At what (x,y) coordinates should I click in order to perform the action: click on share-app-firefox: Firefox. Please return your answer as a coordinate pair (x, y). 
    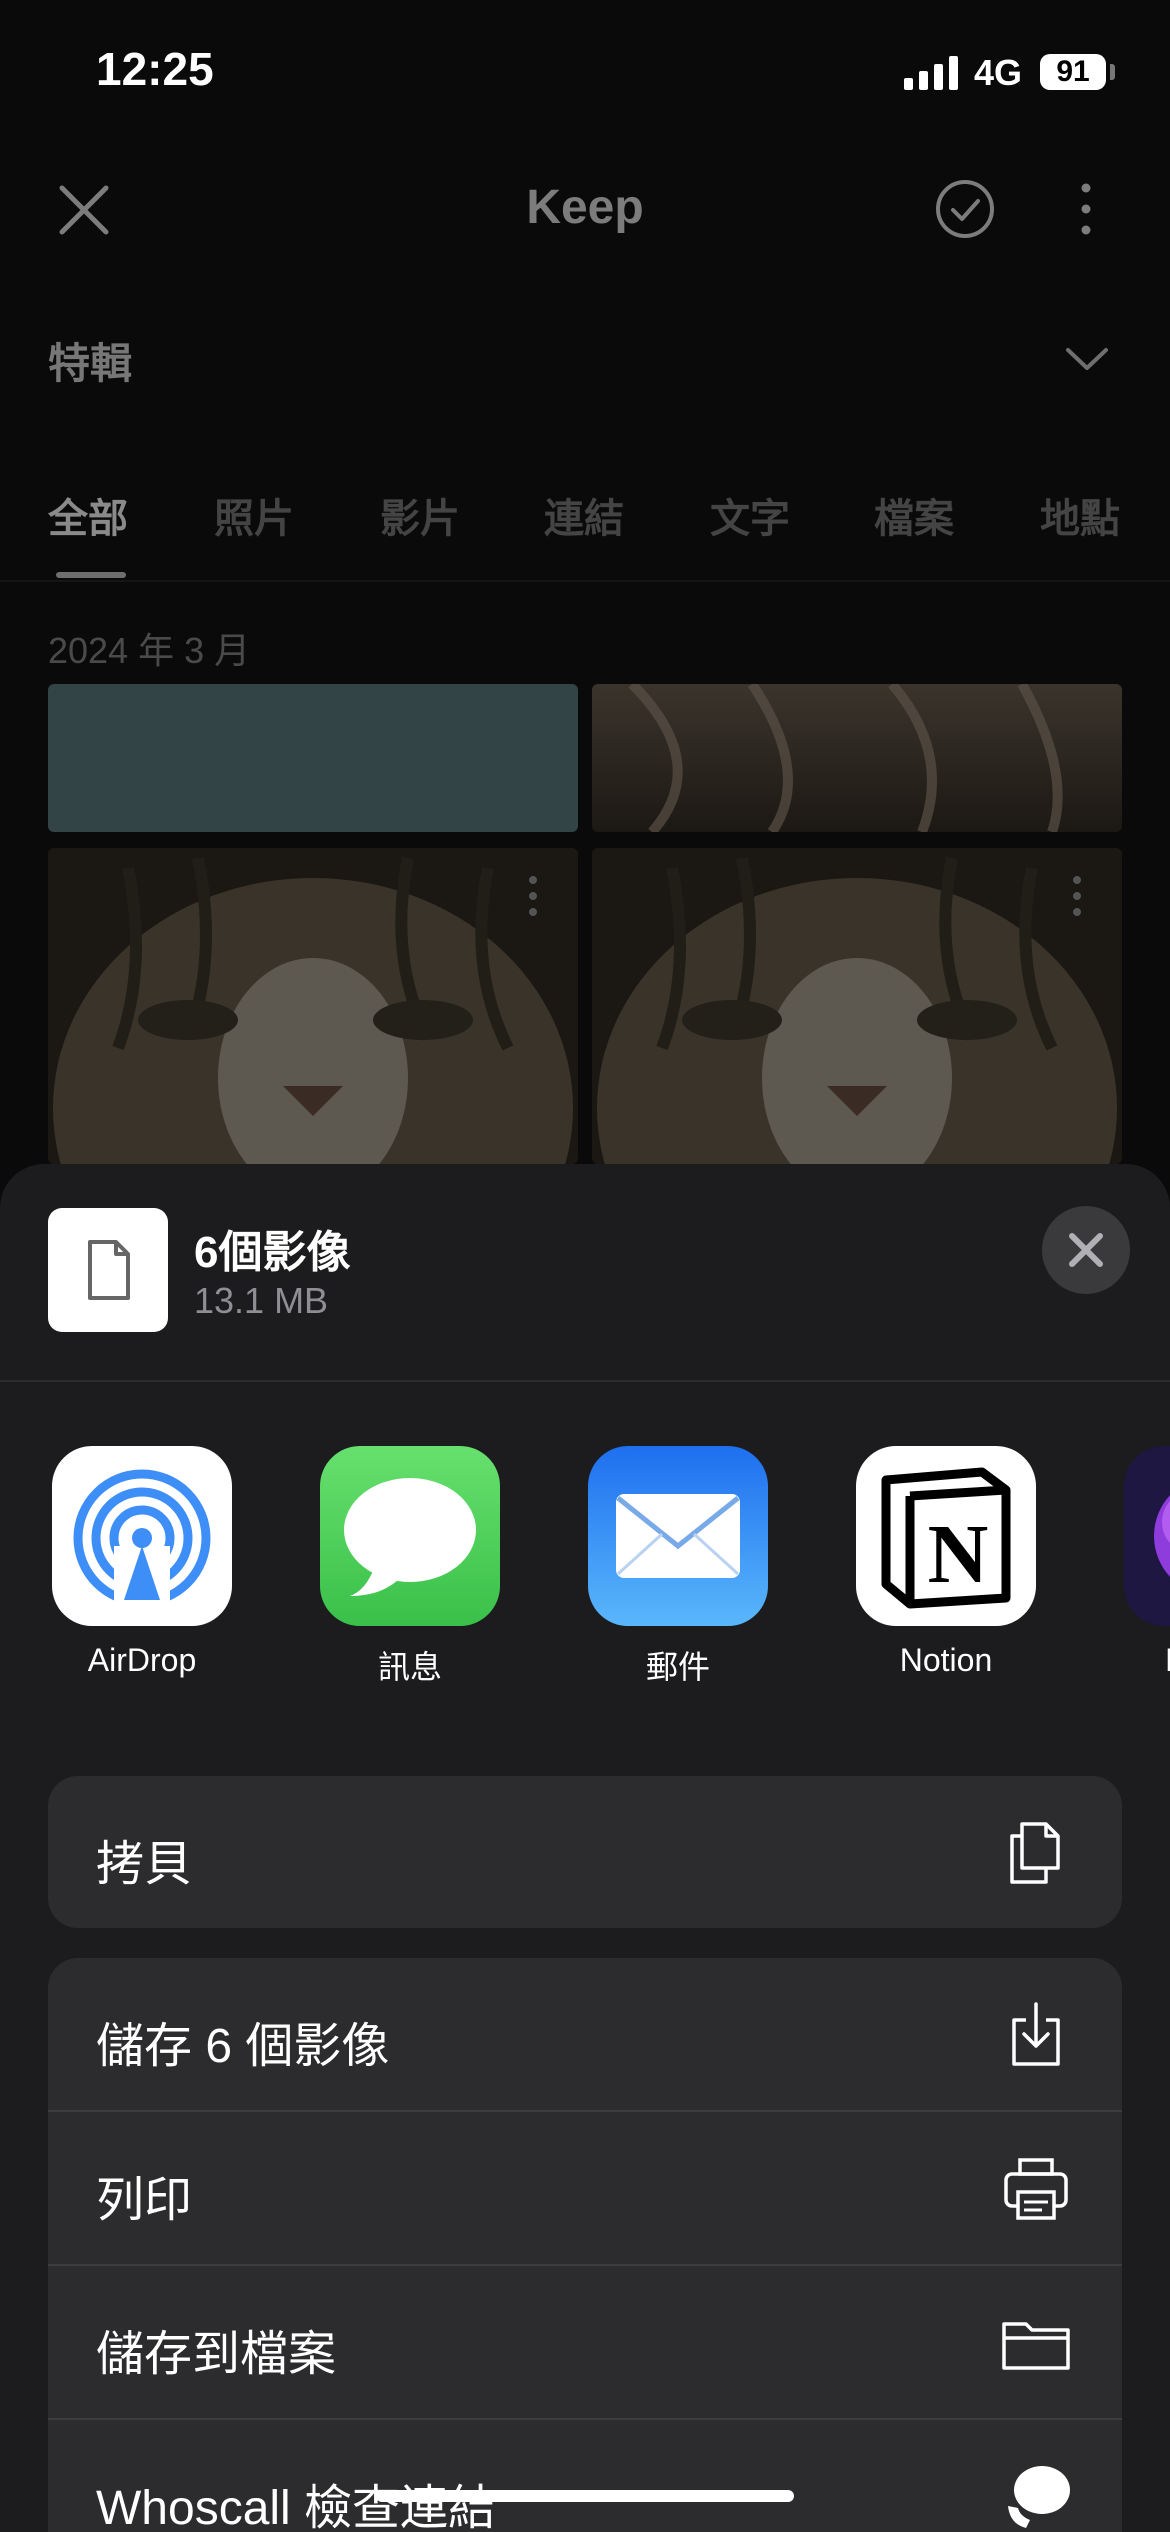
    Looking at the image, I should click on (1147, 1562).